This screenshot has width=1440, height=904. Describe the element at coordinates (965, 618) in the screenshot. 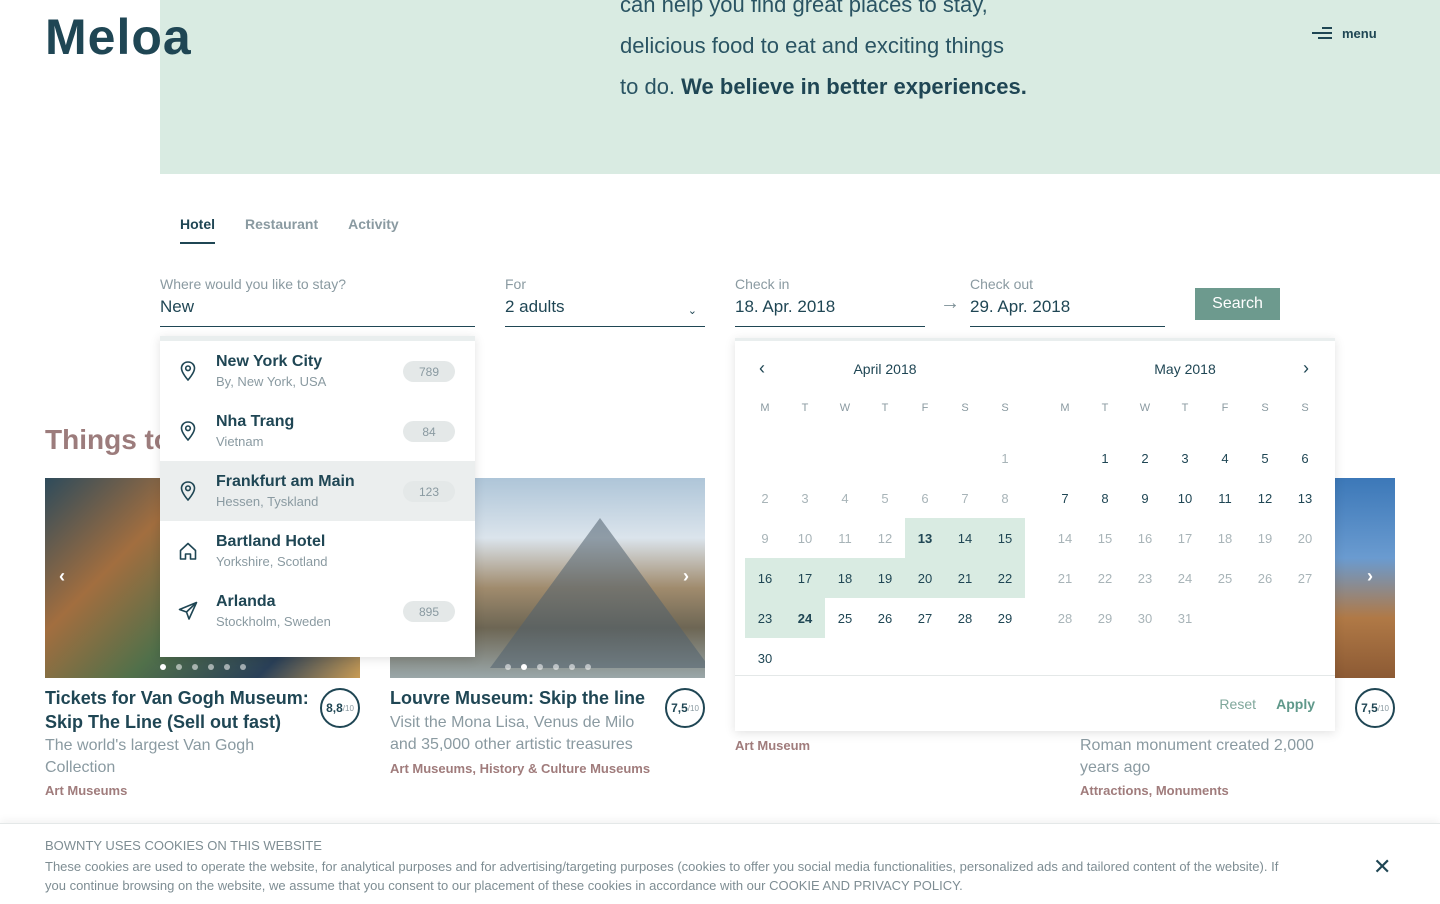

I see `calendar-day: 28` at that location.